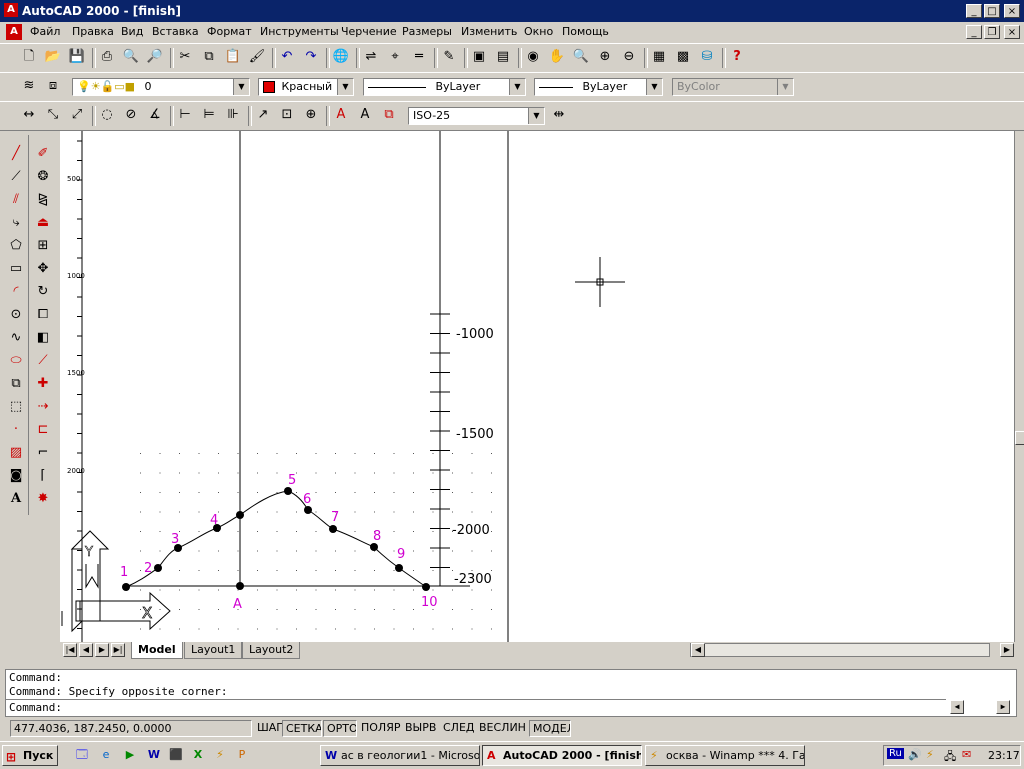  Describe the element at coordinates (562, 755) in the screenshot. I see `task-autocad: A AutoCAD 2000 - [finish]` at that location.